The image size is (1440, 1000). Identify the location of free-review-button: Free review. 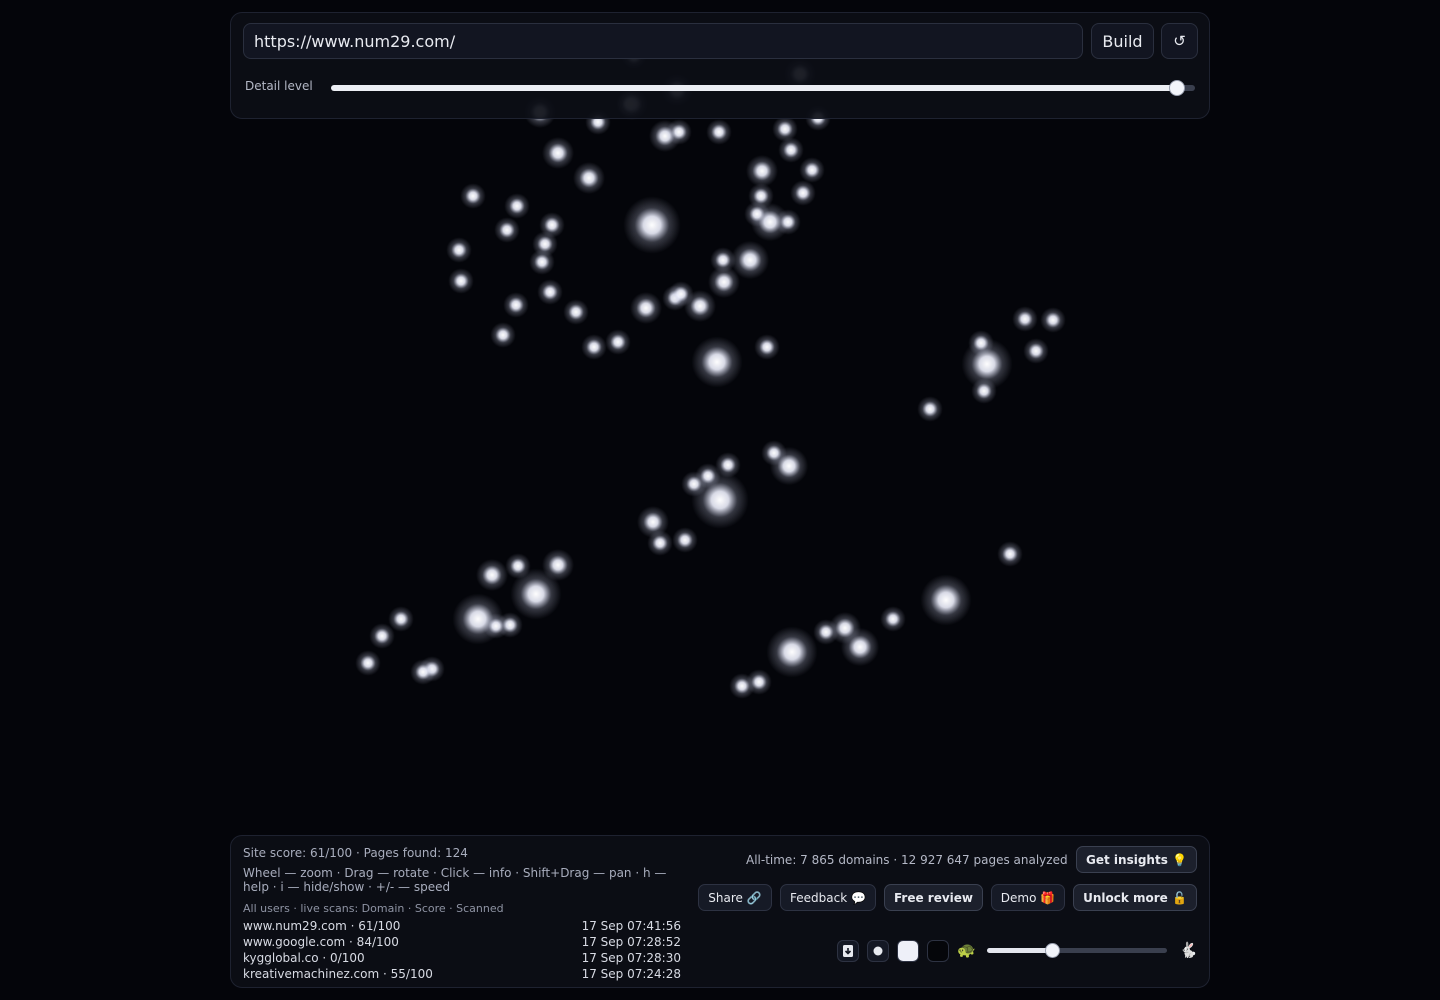
(933, 897).